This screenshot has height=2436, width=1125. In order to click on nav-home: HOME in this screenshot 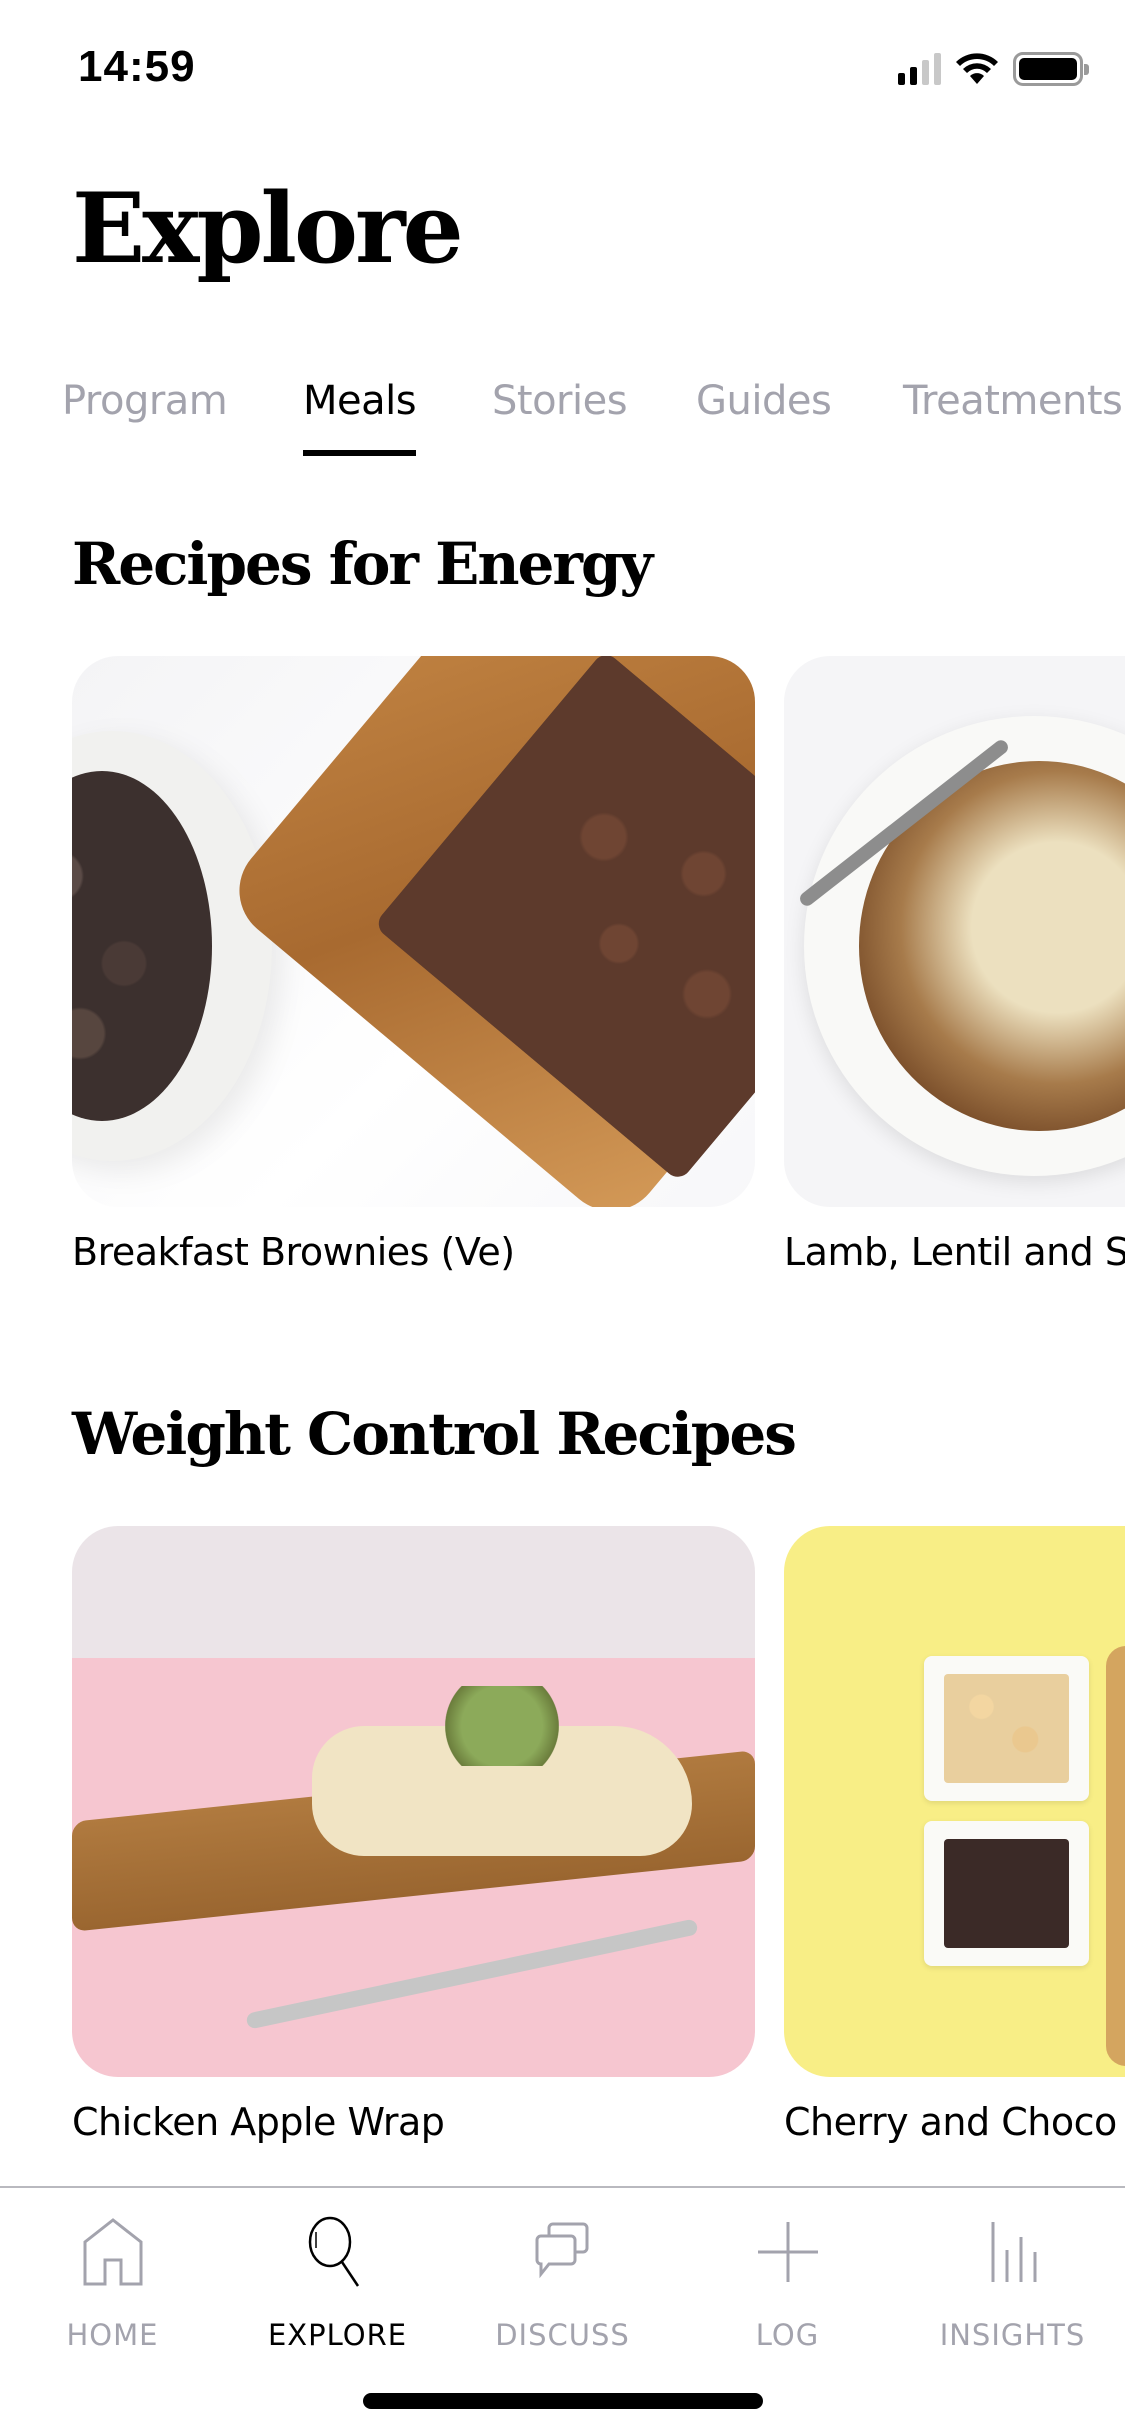, I will do `click(112, 2282)`.